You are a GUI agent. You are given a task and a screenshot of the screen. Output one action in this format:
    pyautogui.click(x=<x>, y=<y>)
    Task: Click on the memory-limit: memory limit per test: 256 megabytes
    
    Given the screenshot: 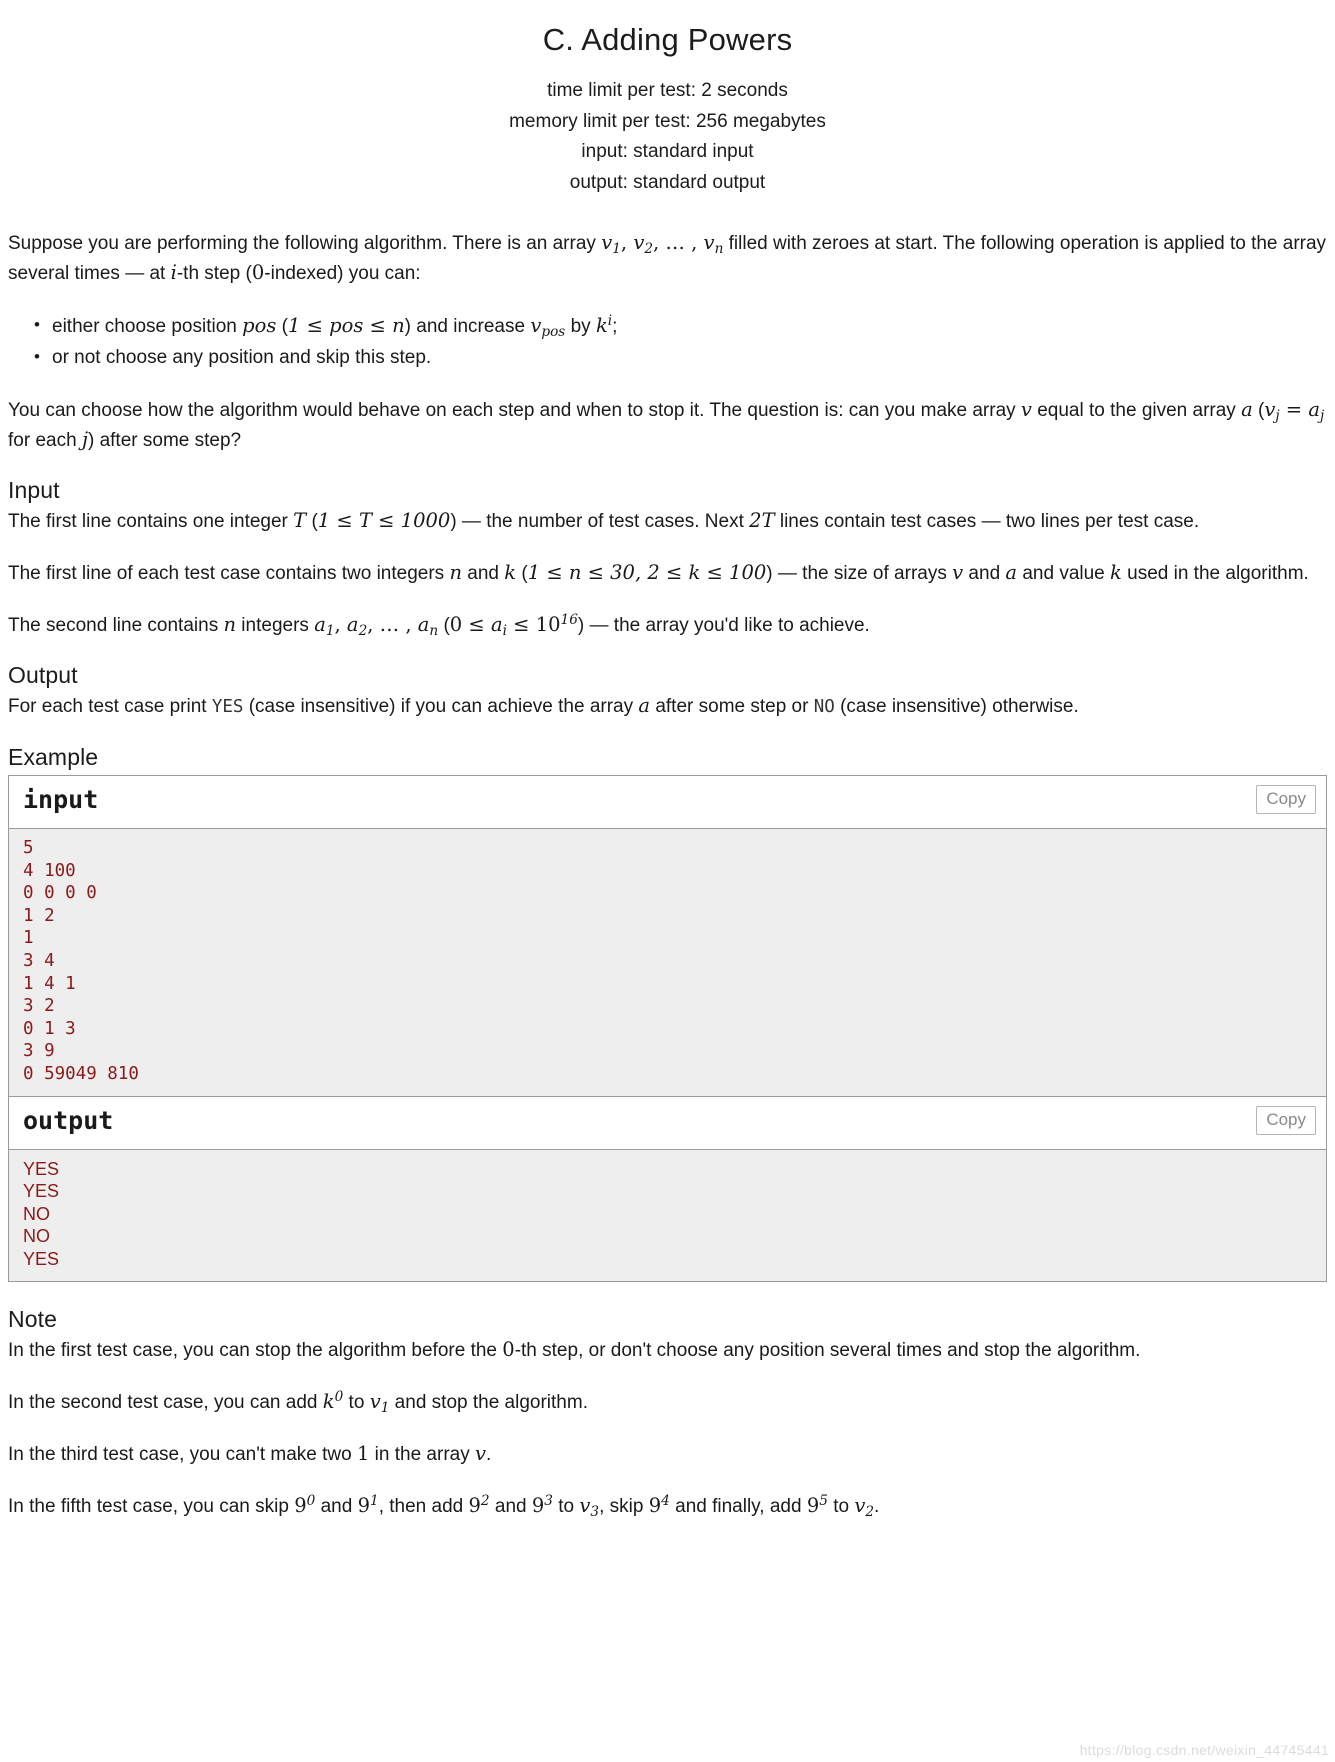 What is the action you would take?
    pyautogui.click(x=667, y=121)
    